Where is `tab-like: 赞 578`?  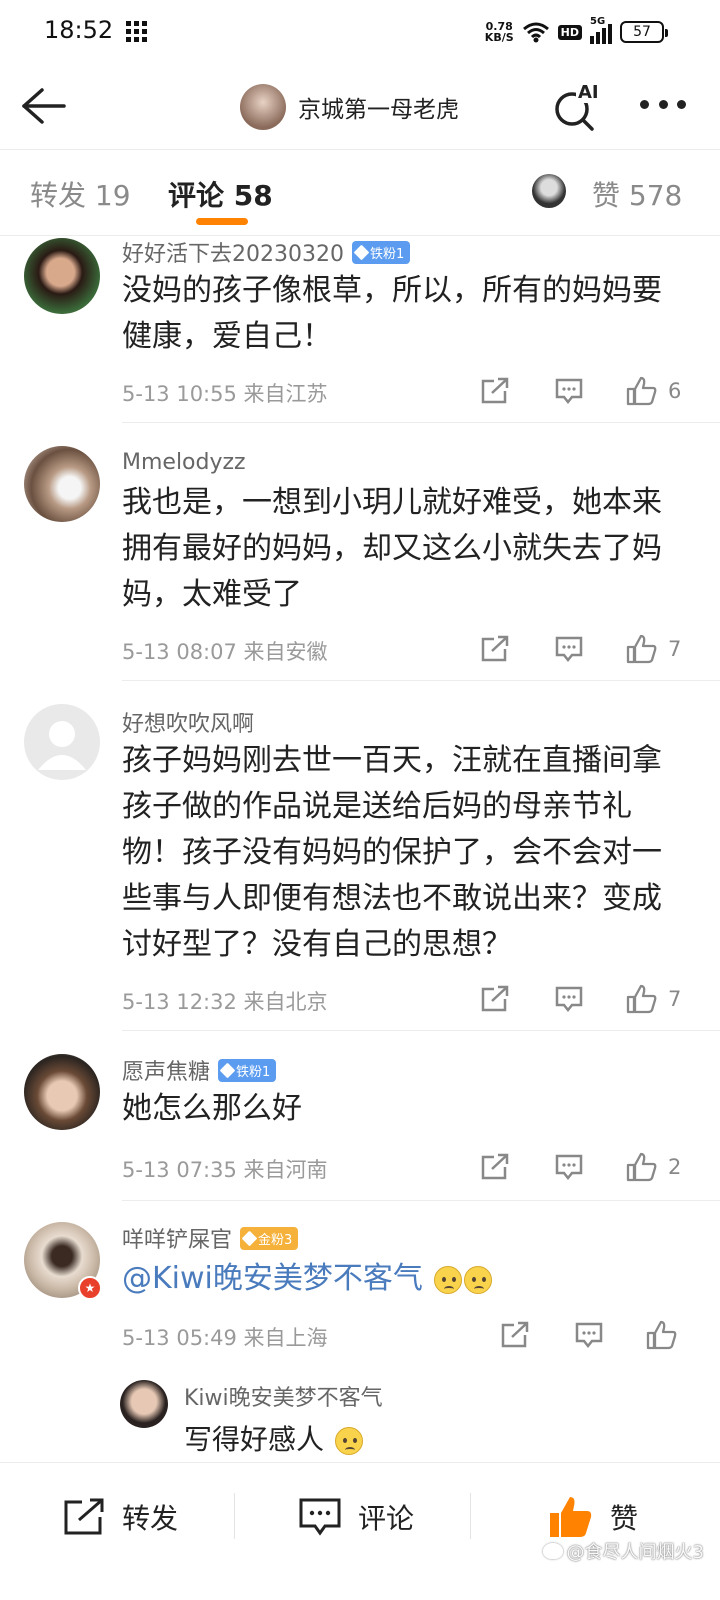 tab-like: 赞 578 is located at coordinates (637, 194).